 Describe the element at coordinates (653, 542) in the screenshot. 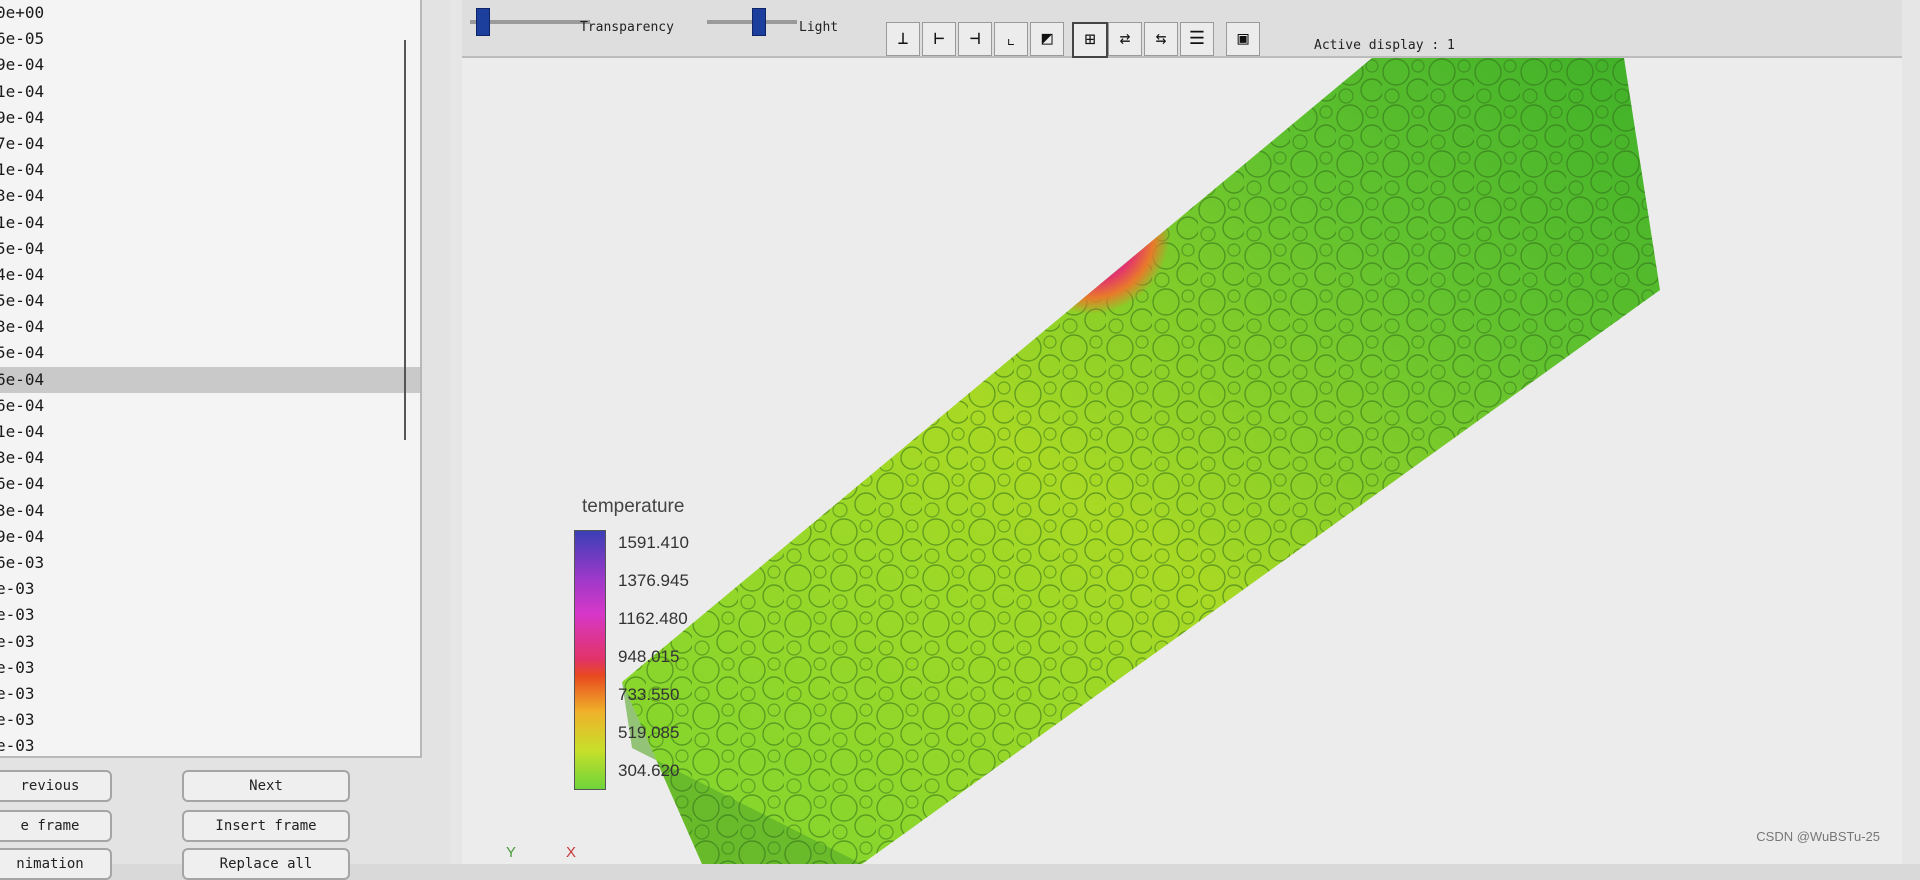

I see `legend-tick: 1591.410` at that location.